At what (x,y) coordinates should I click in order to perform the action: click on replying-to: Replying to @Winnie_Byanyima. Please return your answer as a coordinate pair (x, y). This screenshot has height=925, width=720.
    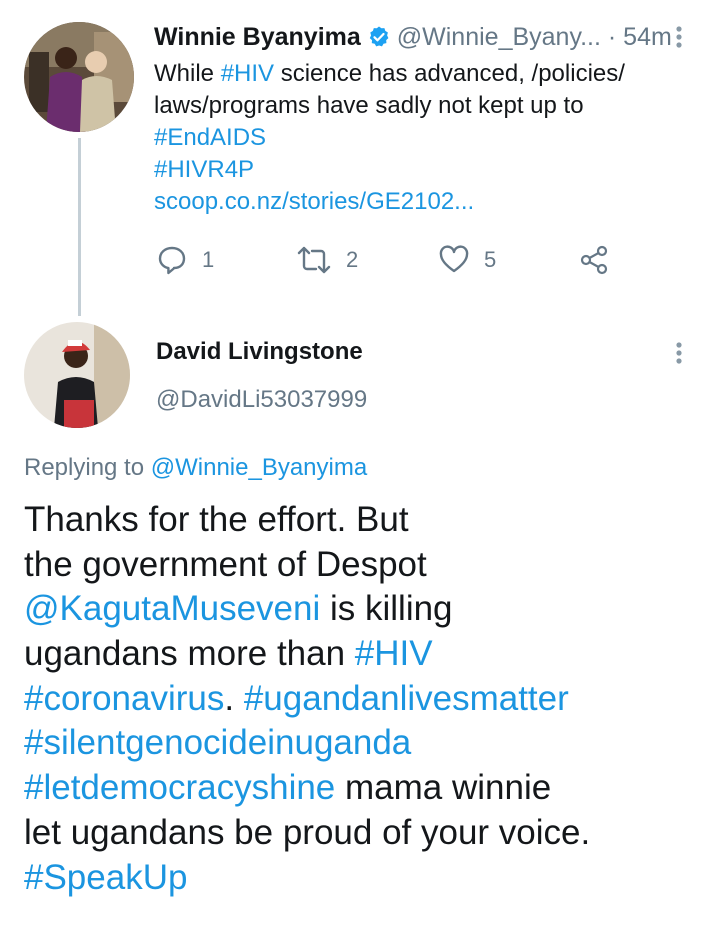
    Looking at the image, I should click on (195, 468).